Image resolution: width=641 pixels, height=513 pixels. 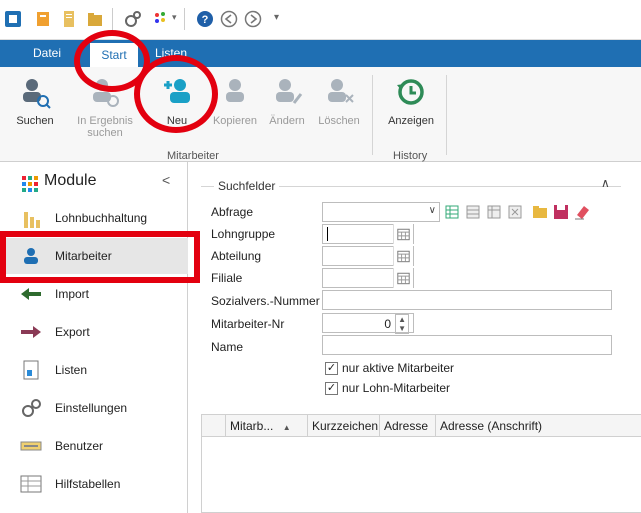 I want to click on column-header-adresse: Adresse, so click(x=408, y=426).